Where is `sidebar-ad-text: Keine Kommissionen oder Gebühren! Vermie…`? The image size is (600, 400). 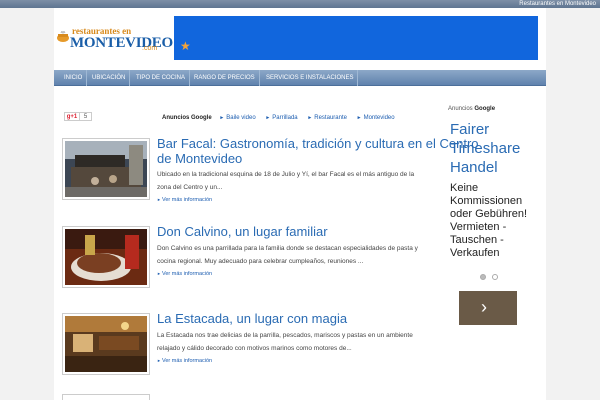 sidebar-ad-text: Keine Kommissionen oder Gebühren! Vermie… is located at coordinates (489, 220).